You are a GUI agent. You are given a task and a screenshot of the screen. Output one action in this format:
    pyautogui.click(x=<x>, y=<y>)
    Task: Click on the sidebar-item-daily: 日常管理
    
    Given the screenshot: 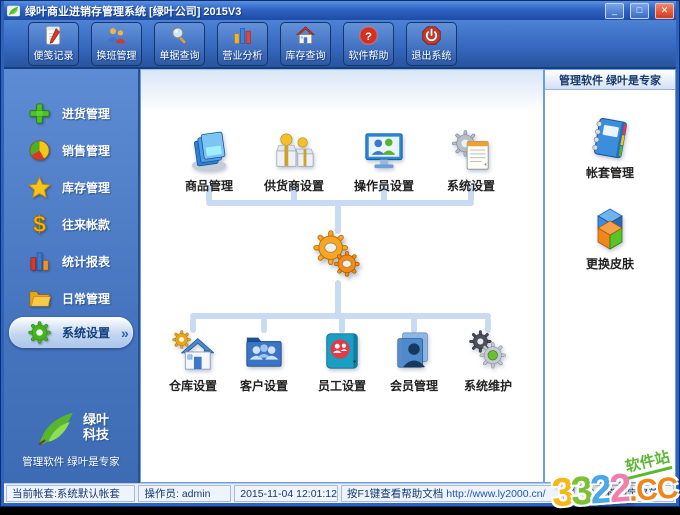 What is the action you would take?
    pyautogui.click(x=71, y=298)
    